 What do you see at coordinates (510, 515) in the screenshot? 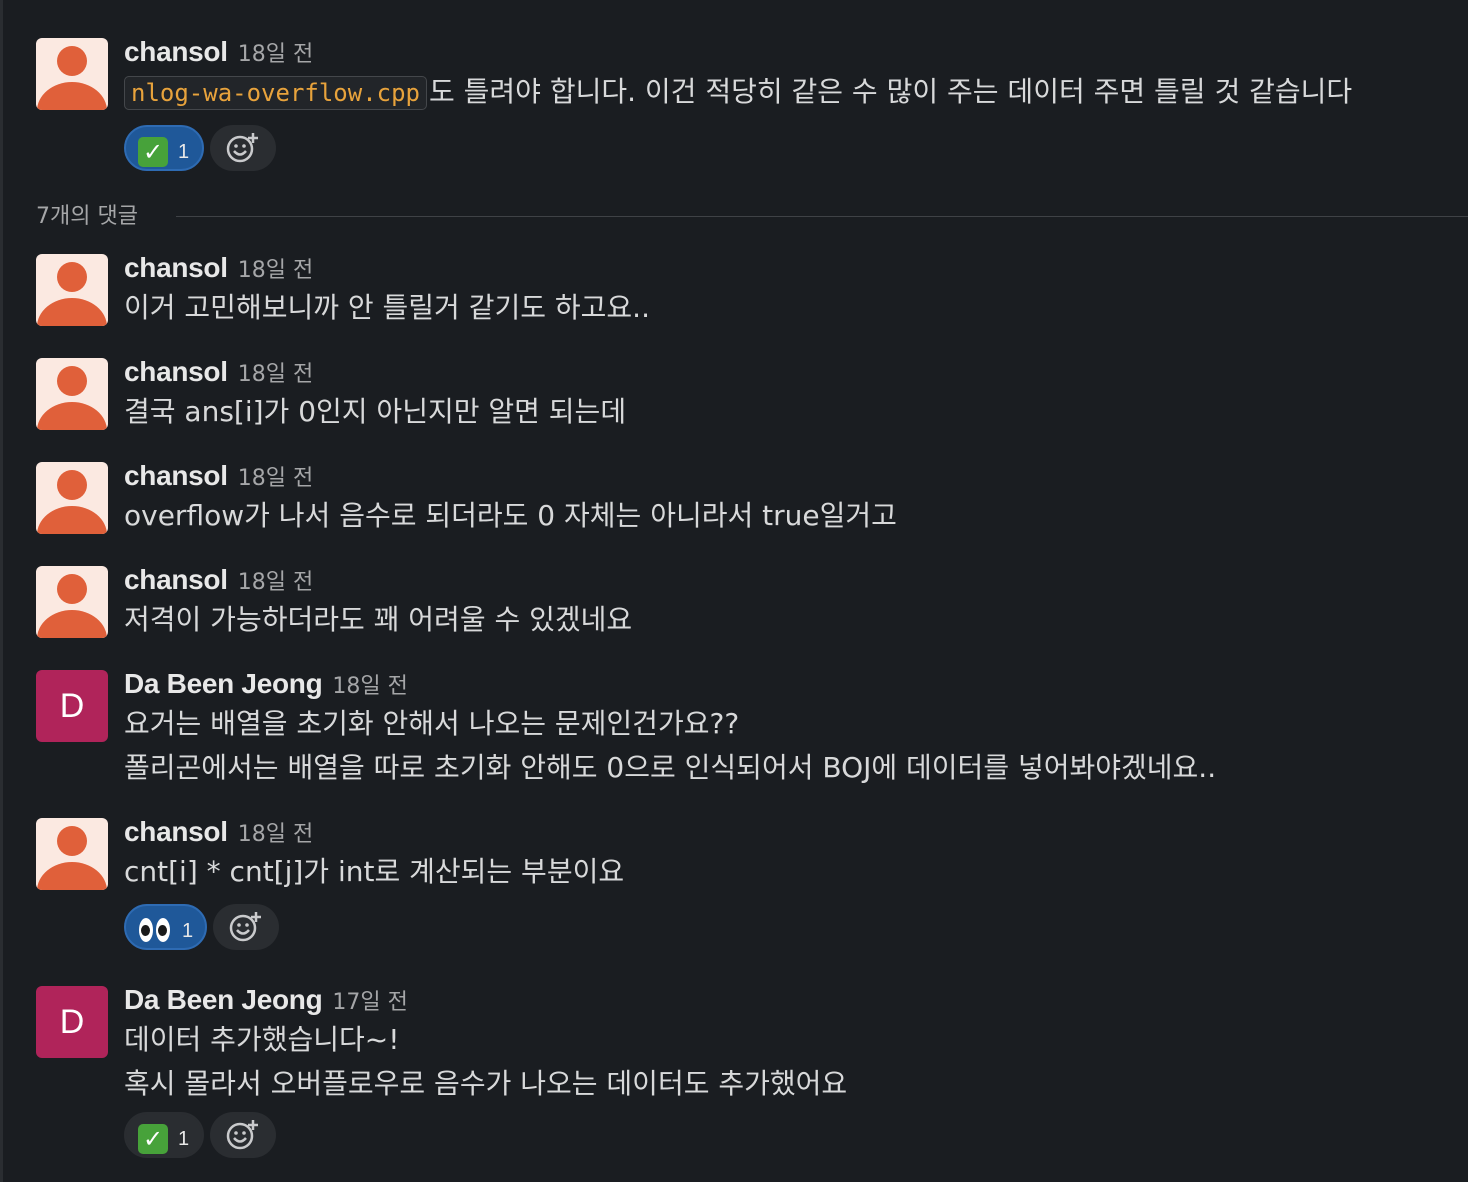
I see `message-text: overflow가 나서 음수로 되더라도 0 자체는 아니라서 true일거고` at bounding box center [510, 515].